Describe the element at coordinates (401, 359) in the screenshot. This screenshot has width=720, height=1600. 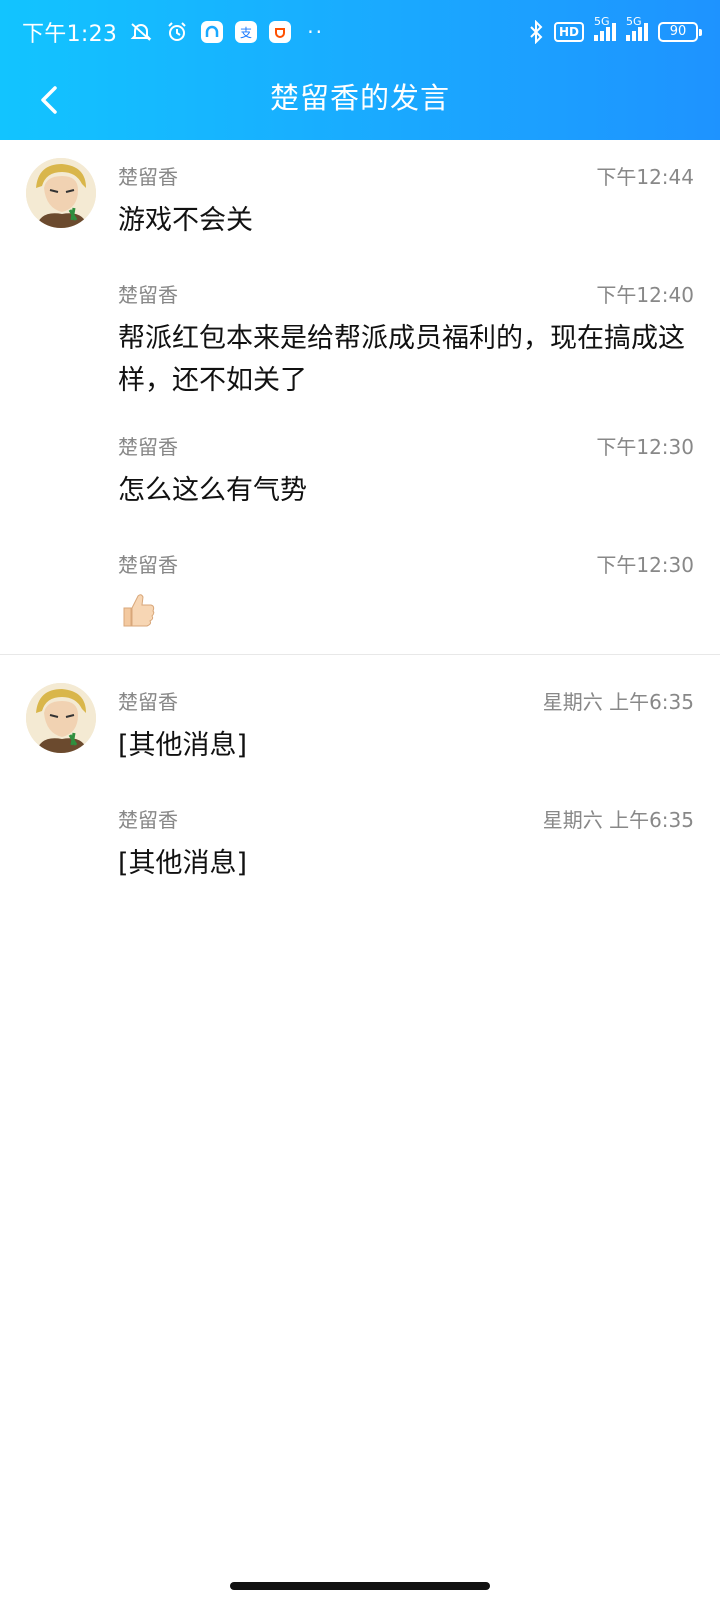
I see `message-text: 帮派红包本来是给帮派成员福利的，现在搞成这样，还不如关了` at that location.